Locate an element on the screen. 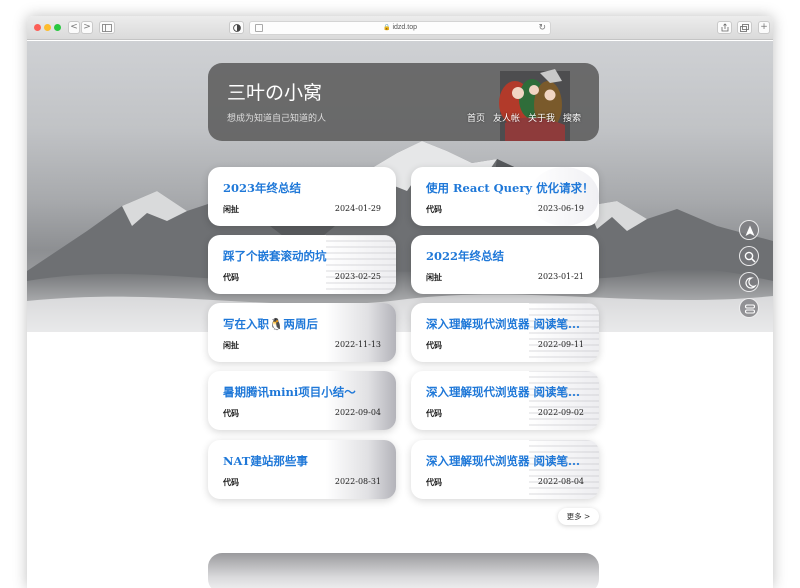 Image resolution: width=800 pixels, height=588 pixels. post-title: 写在入职🐧两周后 is located at coordinates (270, 324).